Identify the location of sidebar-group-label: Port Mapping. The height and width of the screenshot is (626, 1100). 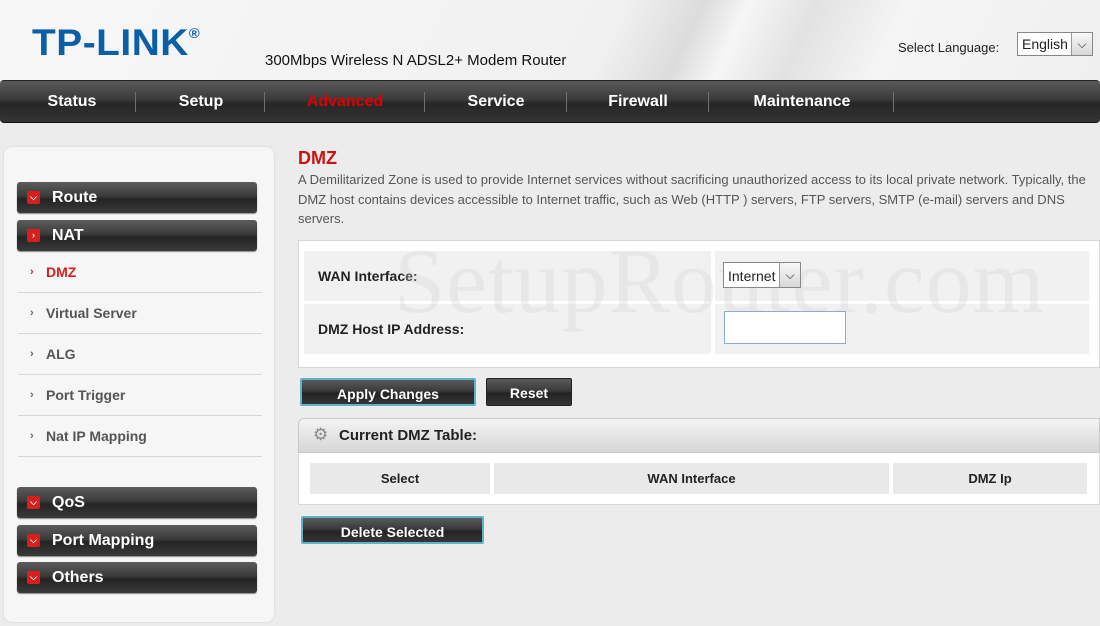
(103, 540).